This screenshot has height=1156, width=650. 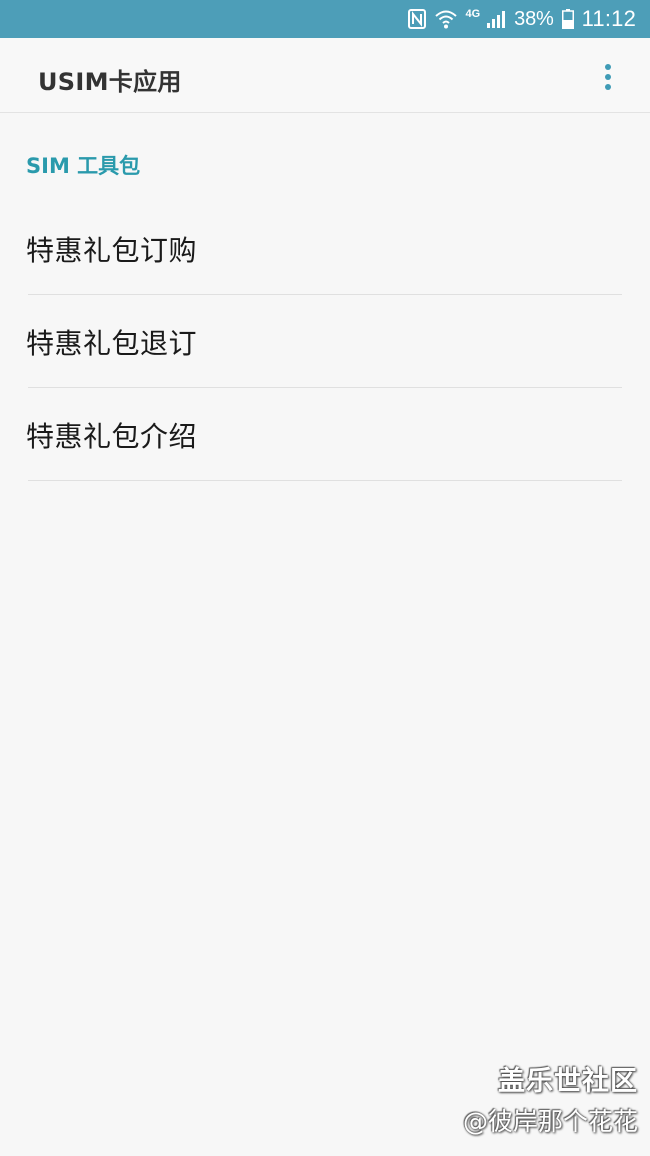 I want to click on clock: 11:12, so click(x=608, y=18).